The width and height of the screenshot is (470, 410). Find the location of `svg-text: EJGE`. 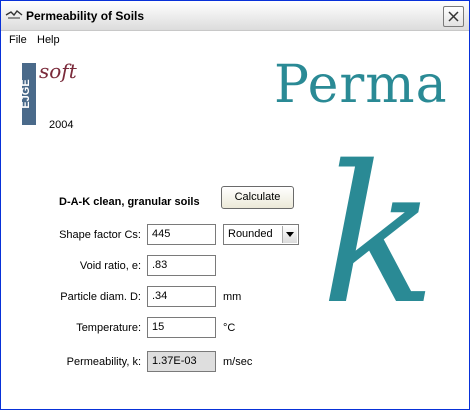

svg-text: EJGE is located at coordinates (26, 93).